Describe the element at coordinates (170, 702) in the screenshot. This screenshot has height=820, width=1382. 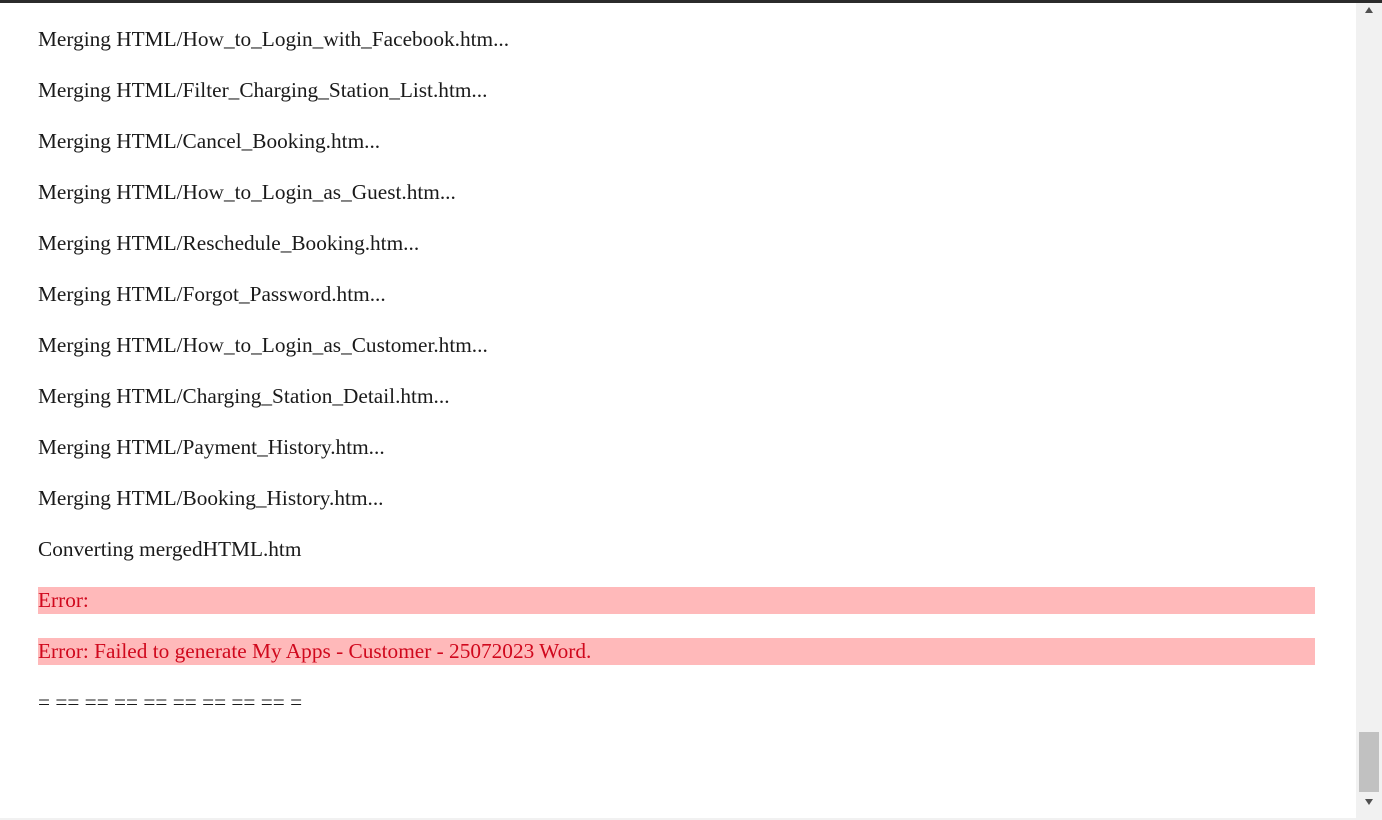
I see `log-line: = == == == == == == == == =` at that location.